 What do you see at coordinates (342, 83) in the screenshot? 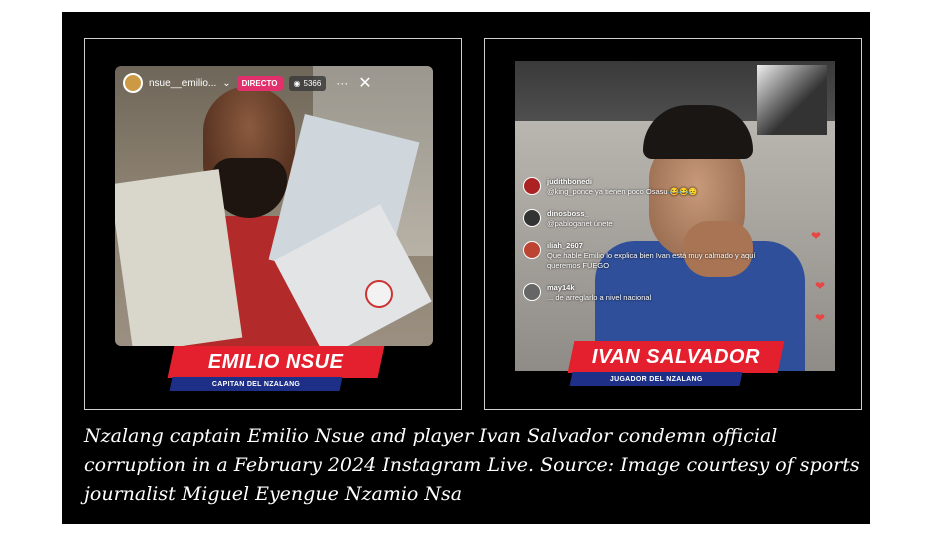
I see `more-icon: ···` at bounding box center [342, 83].